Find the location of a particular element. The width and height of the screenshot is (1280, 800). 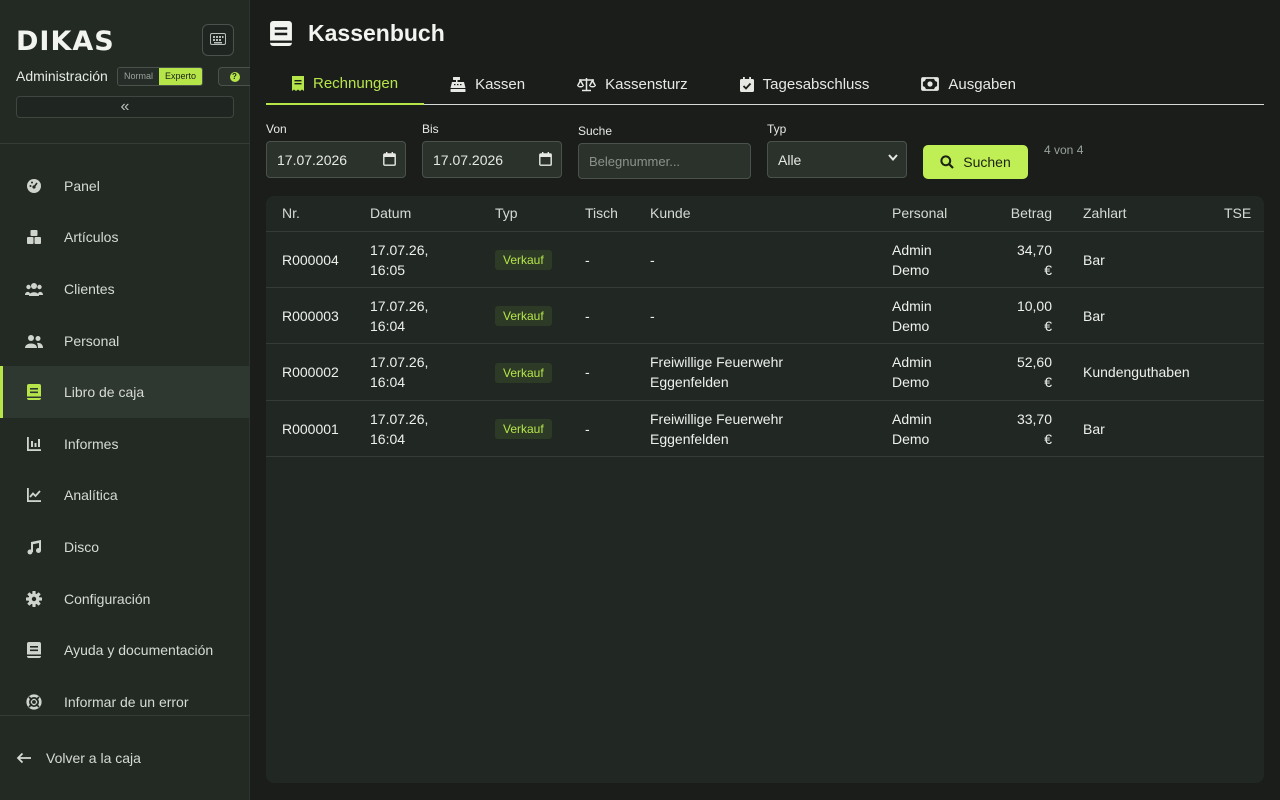

tab-label: Rechnungen is located at coordinates (356, 83).